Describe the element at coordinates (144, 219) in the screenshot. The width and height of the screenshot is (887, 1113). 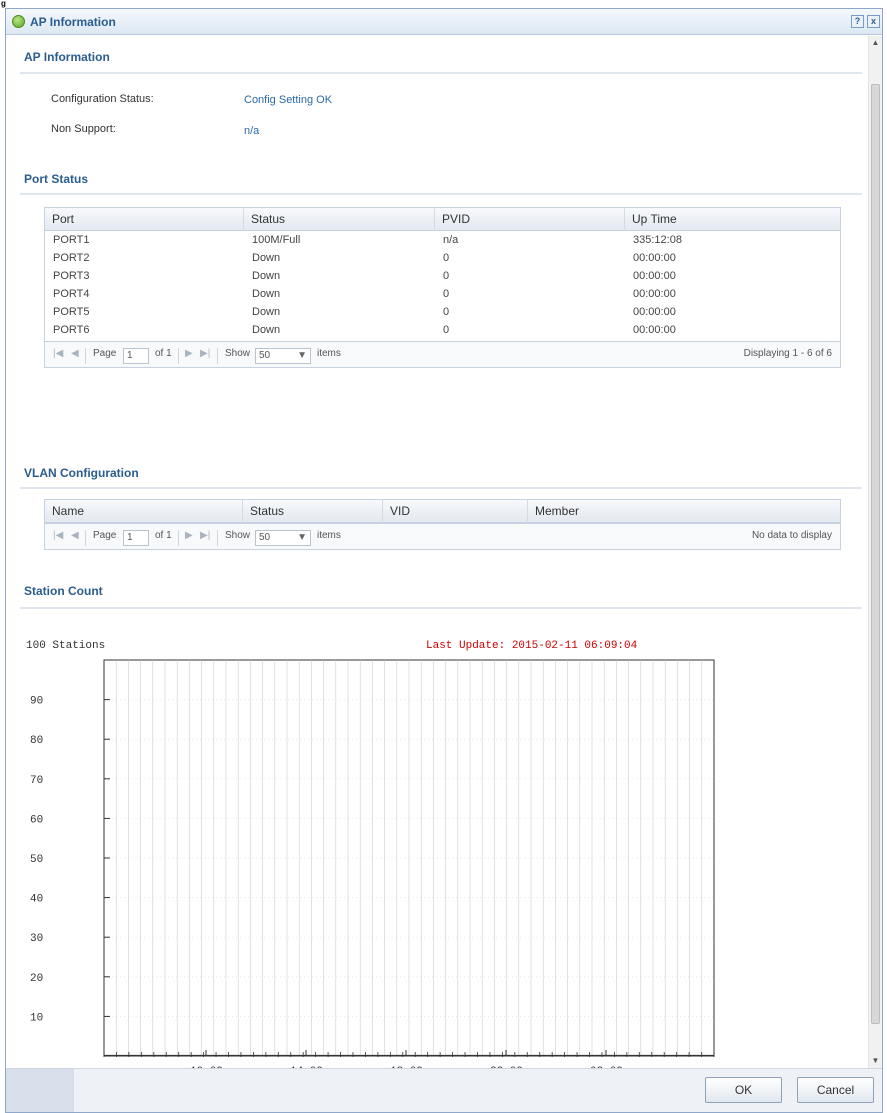
I see `column-header-port: Port` at that location.